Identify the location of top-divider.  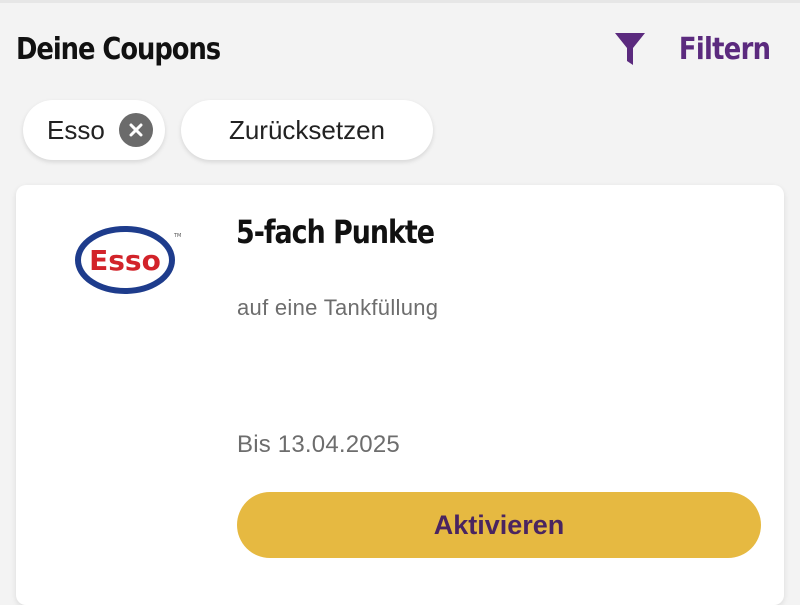
(400, 1).